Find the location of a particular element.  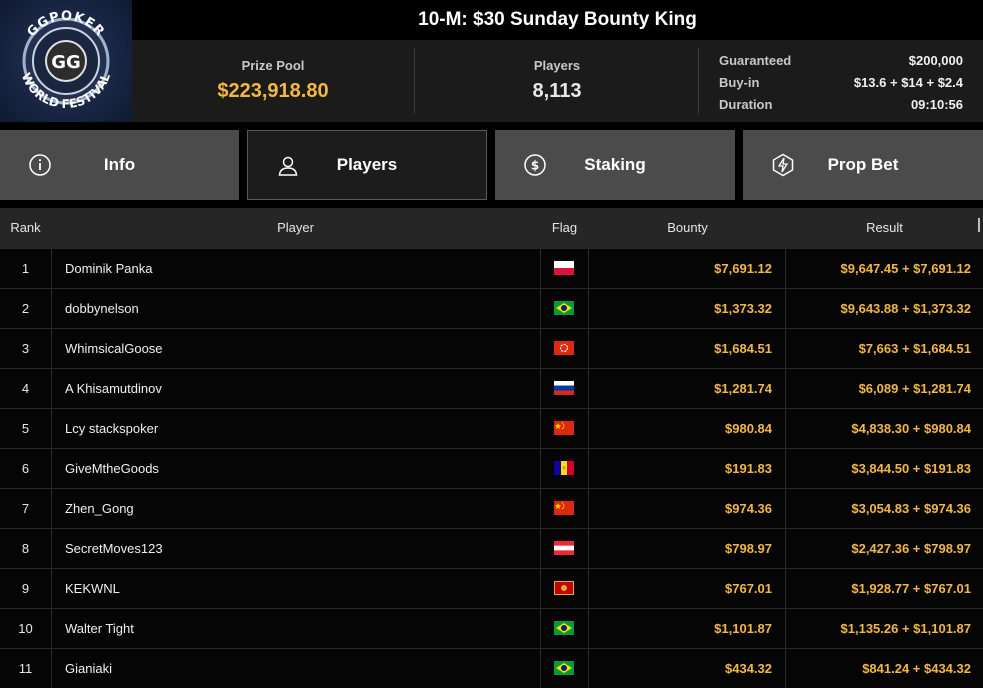

table-row: 6 GiveMtheGoods $191.83 $3,844.50 + $191.83 is located at coordinates (491, 468).